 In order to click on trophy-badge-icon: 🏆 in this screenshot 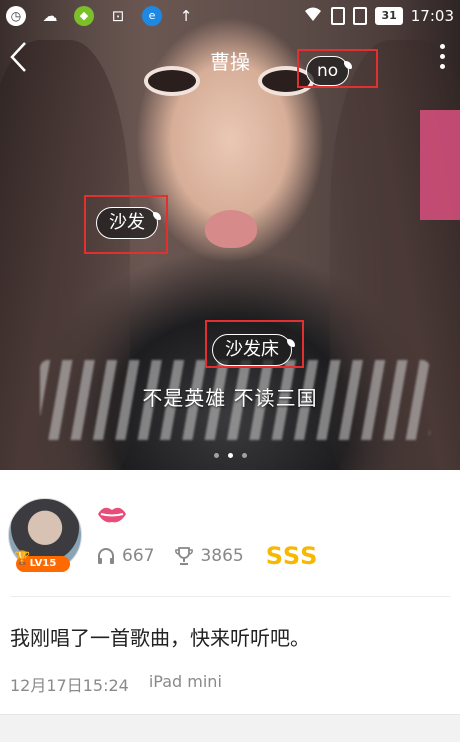, I will do `click(22, 558)`.